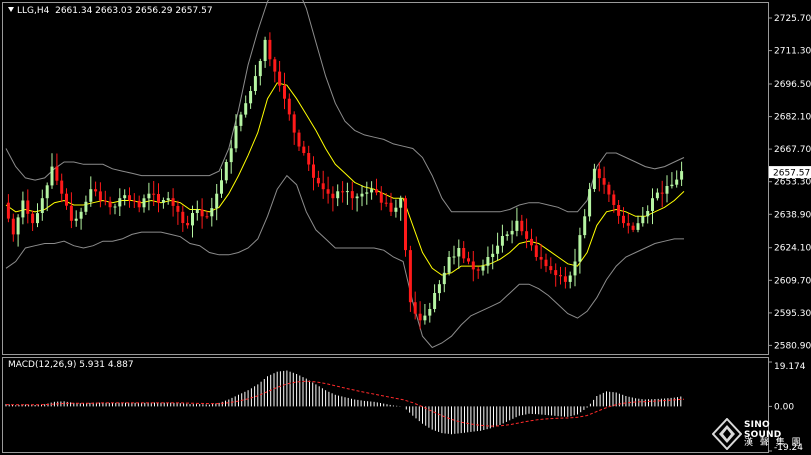  Describe the element at coordinates (759, 434) in the screenshot. I see `sino-sound-watermark: SINO SOUND 漢 聲 集 團` at that location.